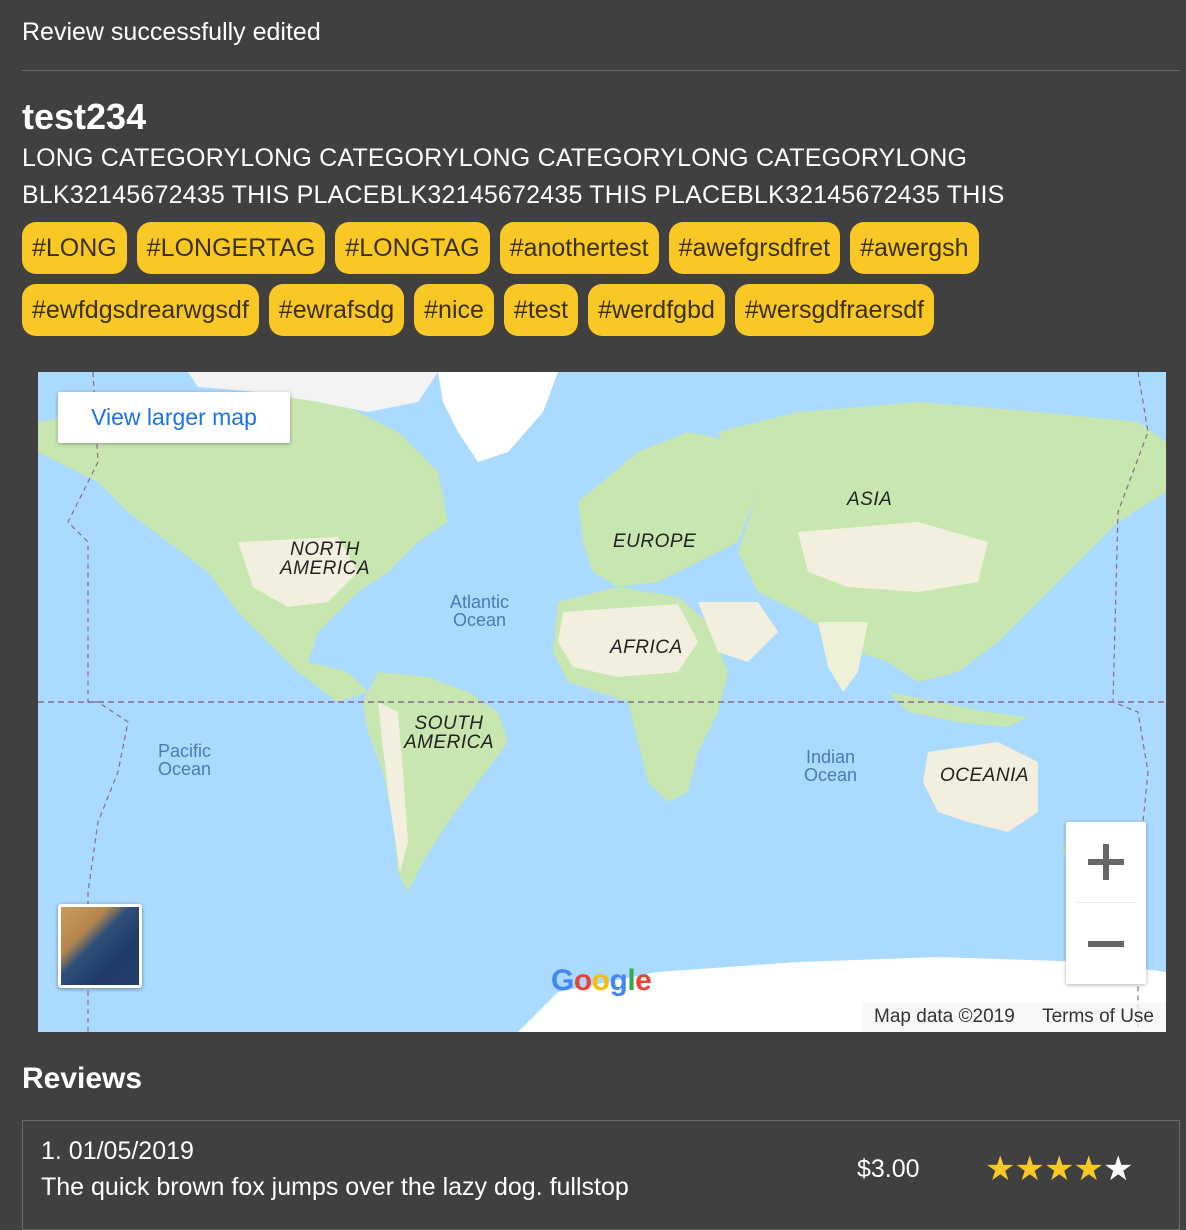  Describe the element at coordinates (541, 310) in the screenshot. I see `tag-chip: #test` at that location.